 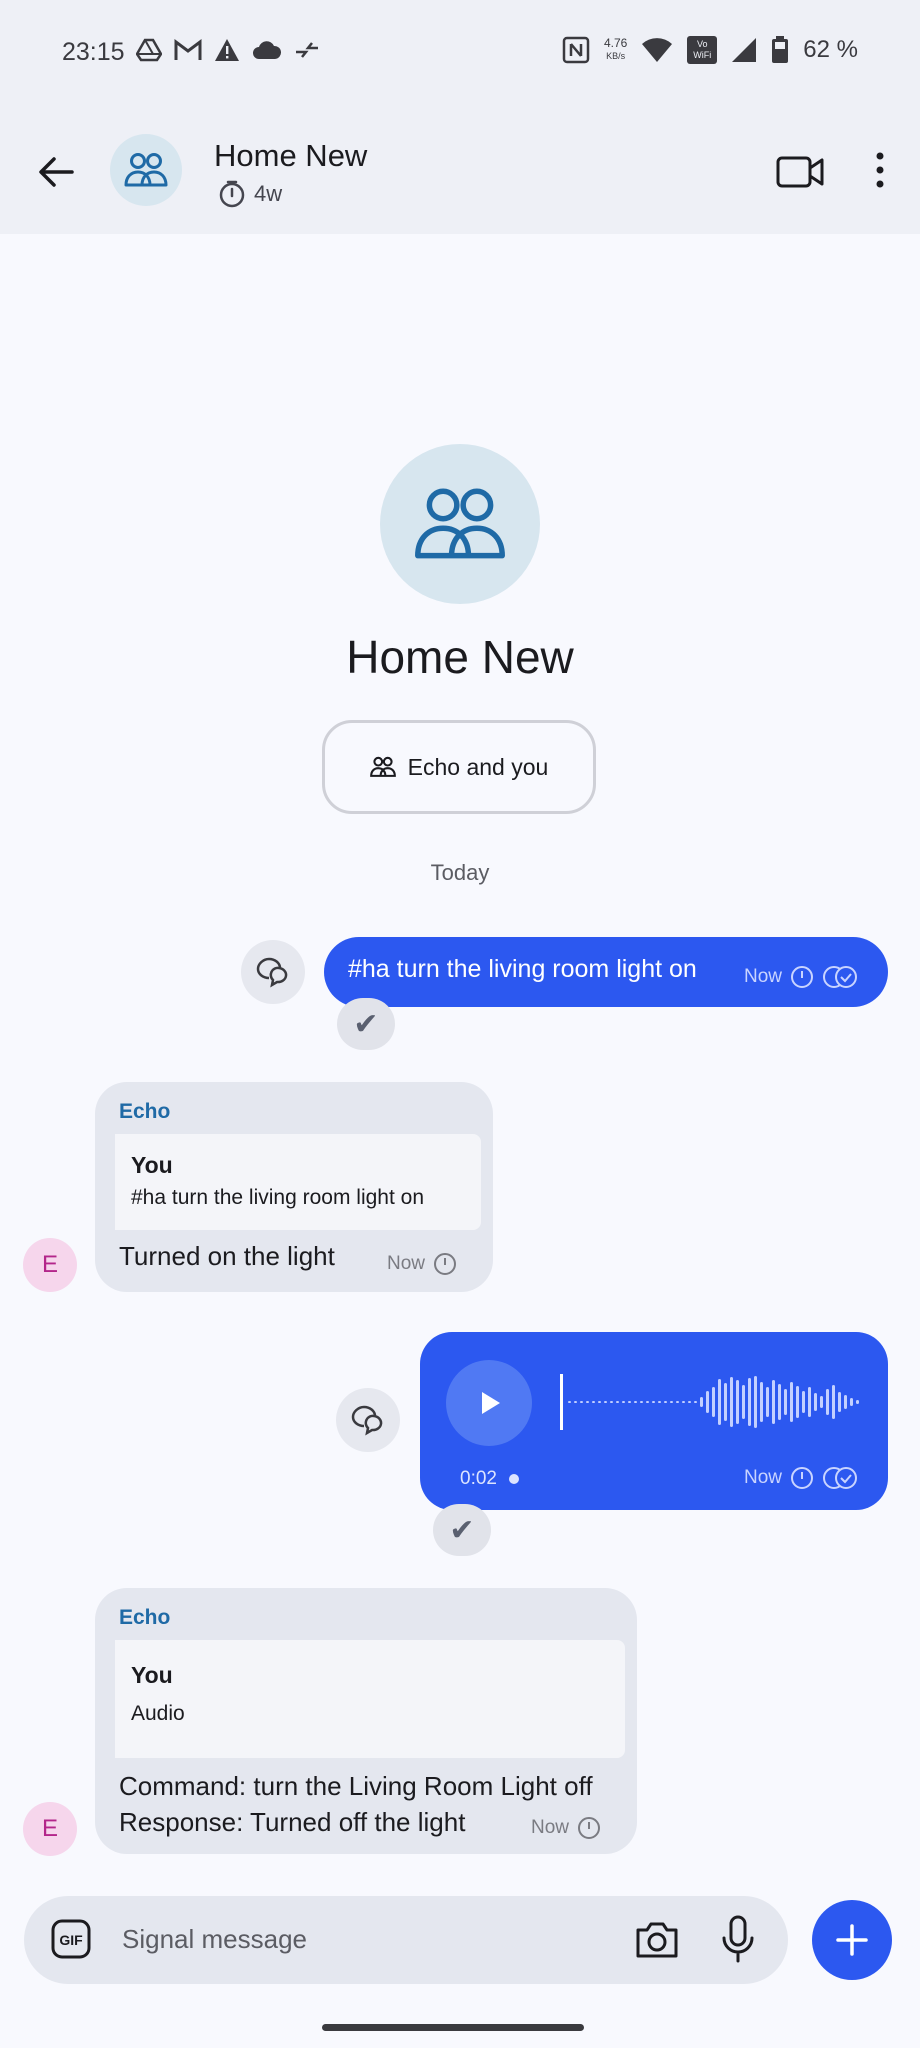 What do you see at coordinates (406, 1940) in the screenshot?
I see `message-composer: GIF Signal message` at bounding box center [406, 1940].